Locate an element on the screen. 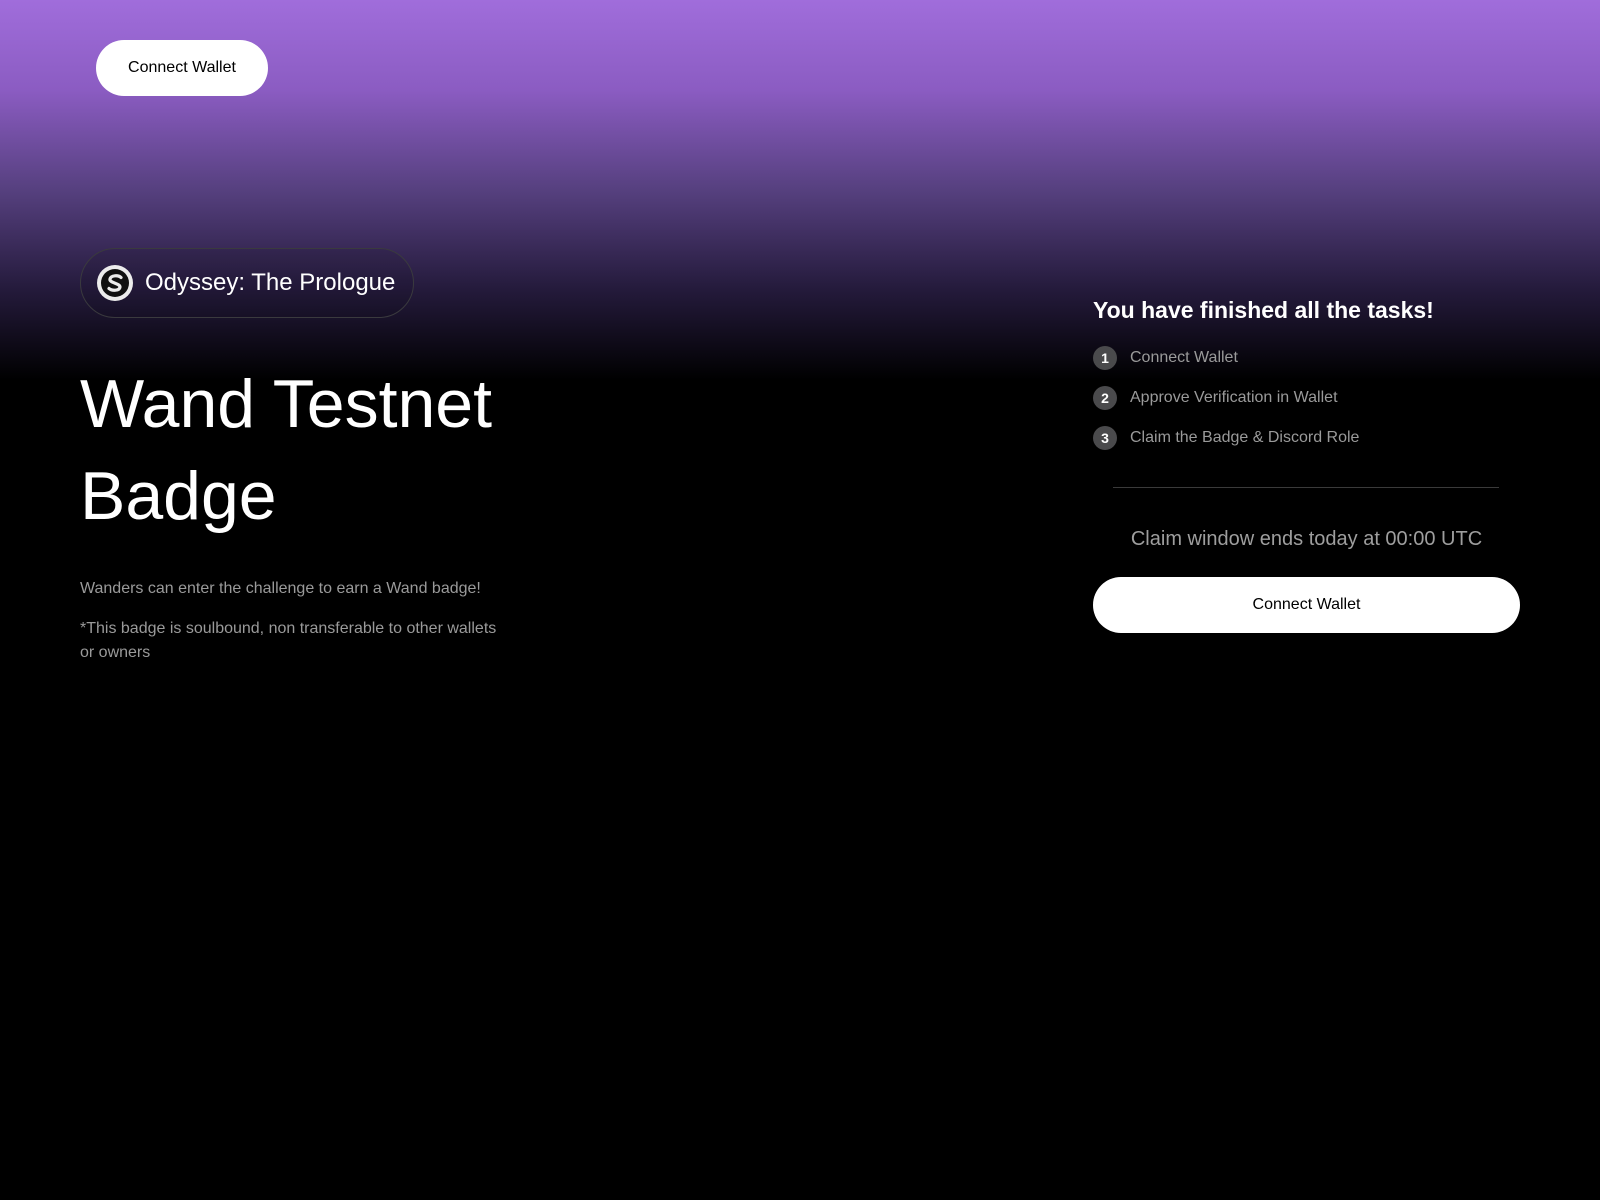 The height and width of the screenshot is (1200, 1600). task-item: 3 Claim the Badge & Discord Role is located at coordinates (1306, 438).